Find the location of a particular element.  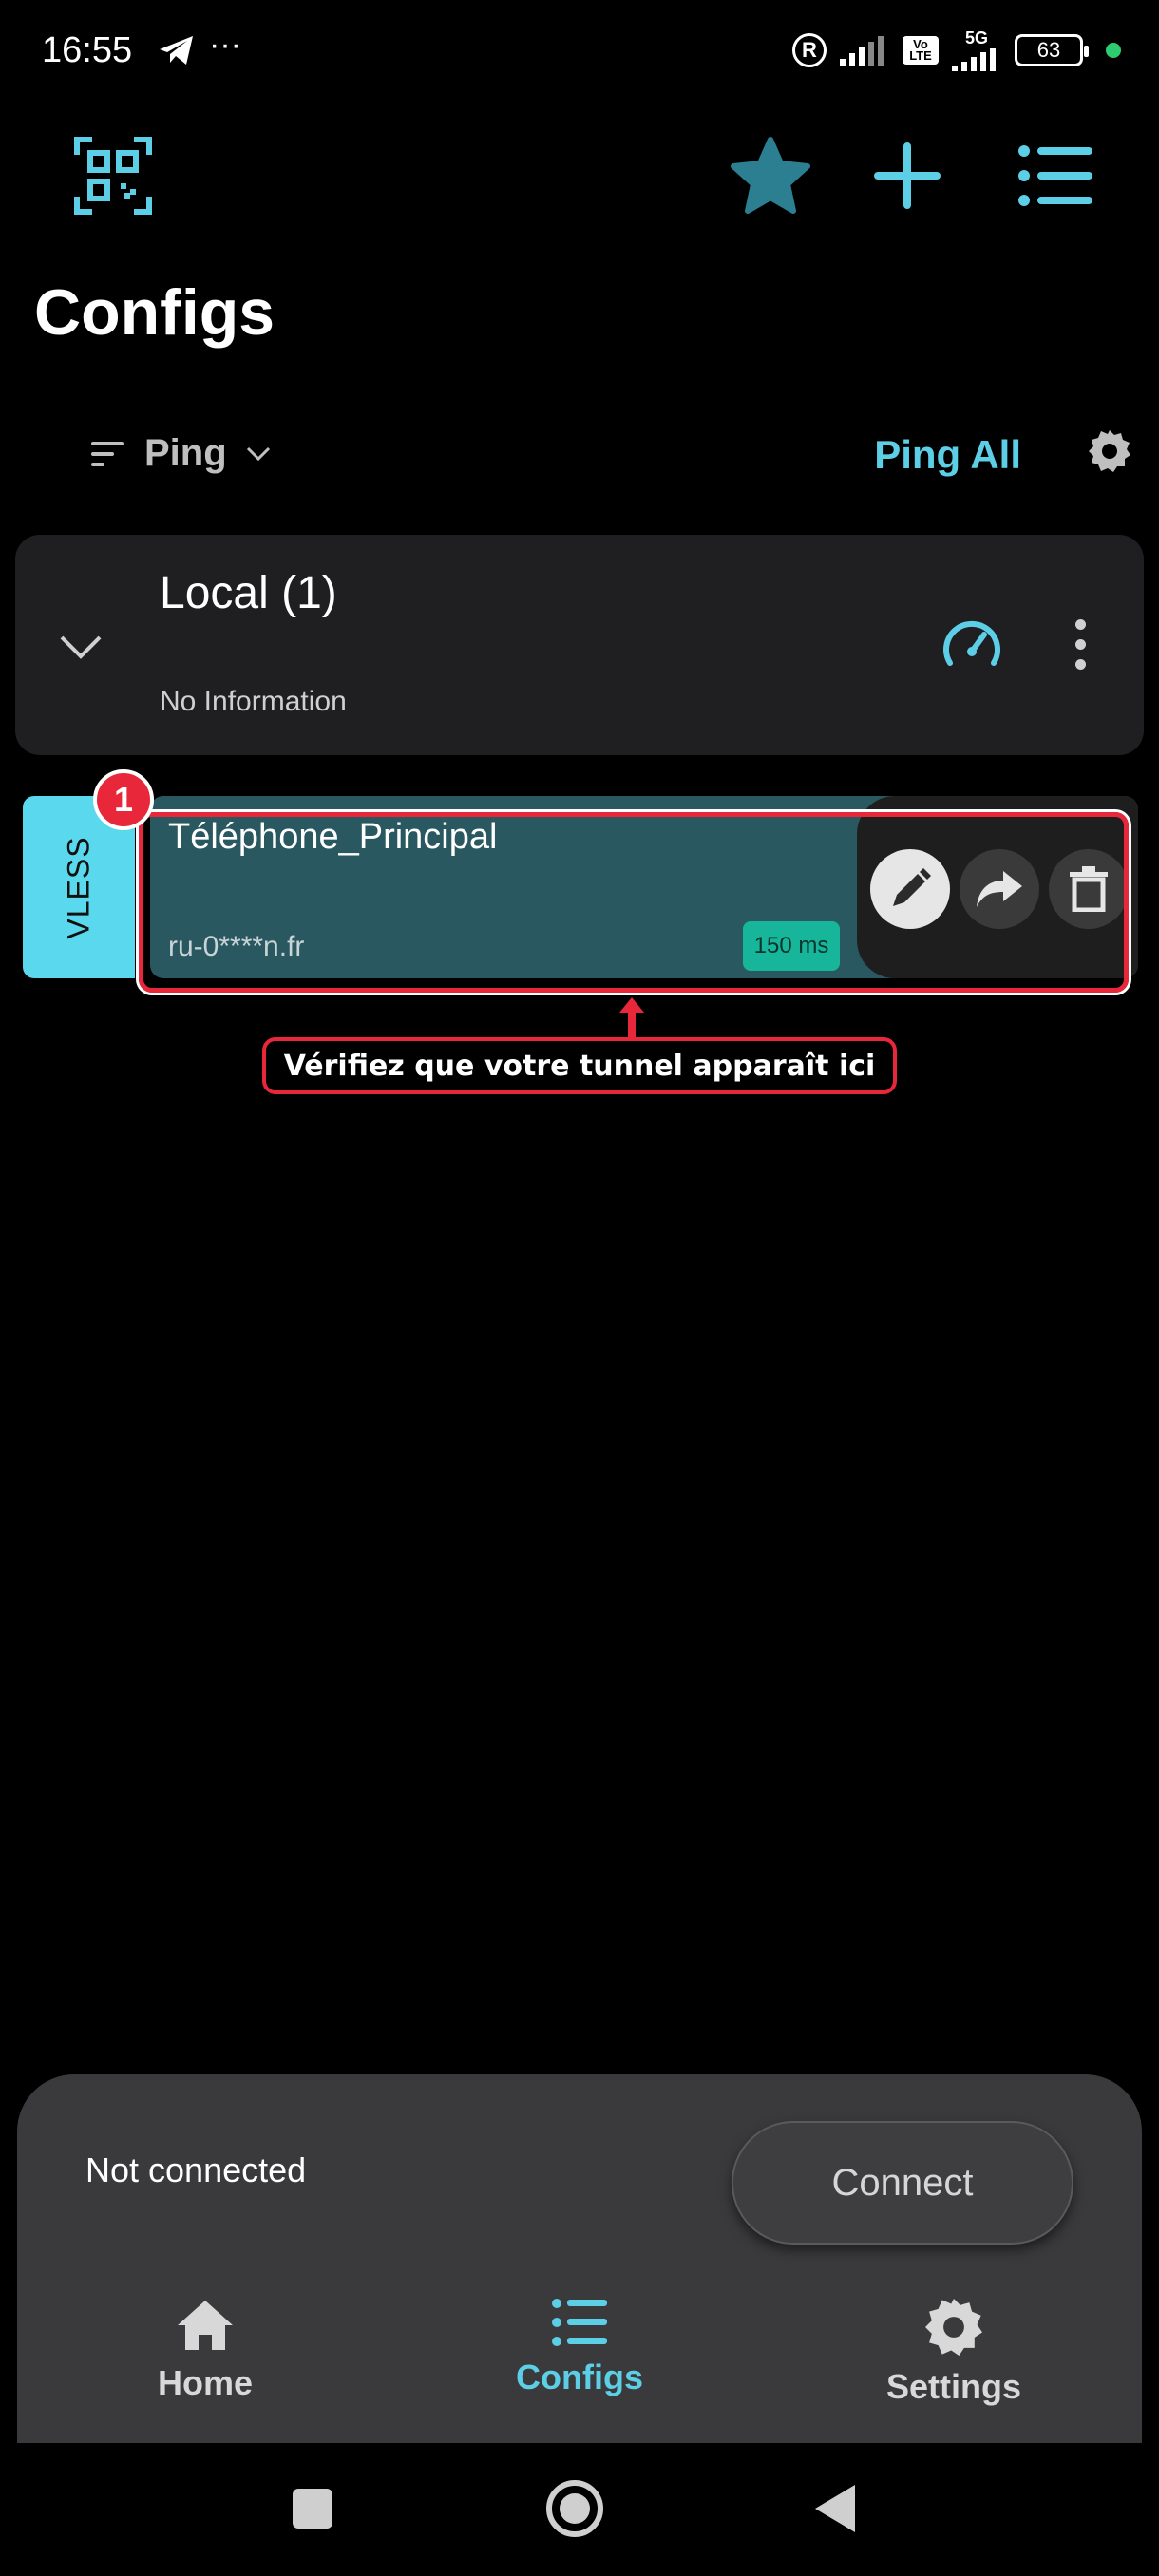

signal-5g: 5G is located at coordinates (976, 49).